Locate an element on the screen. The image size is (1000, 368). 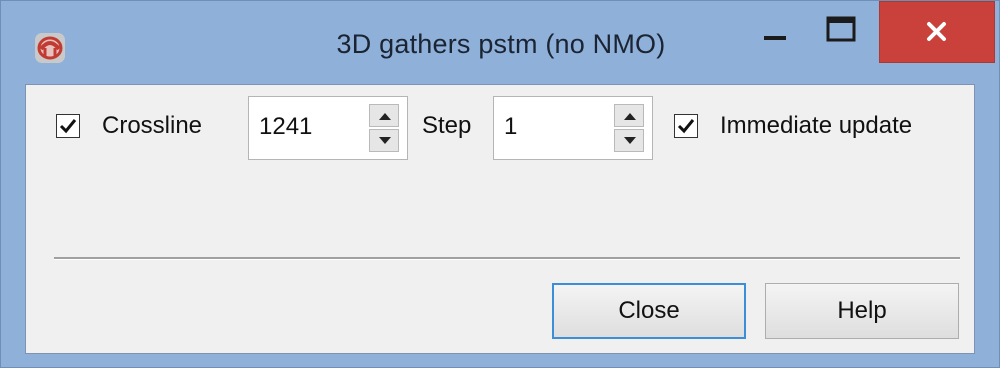
step-value: 1 is located at coordinates (510, 127).